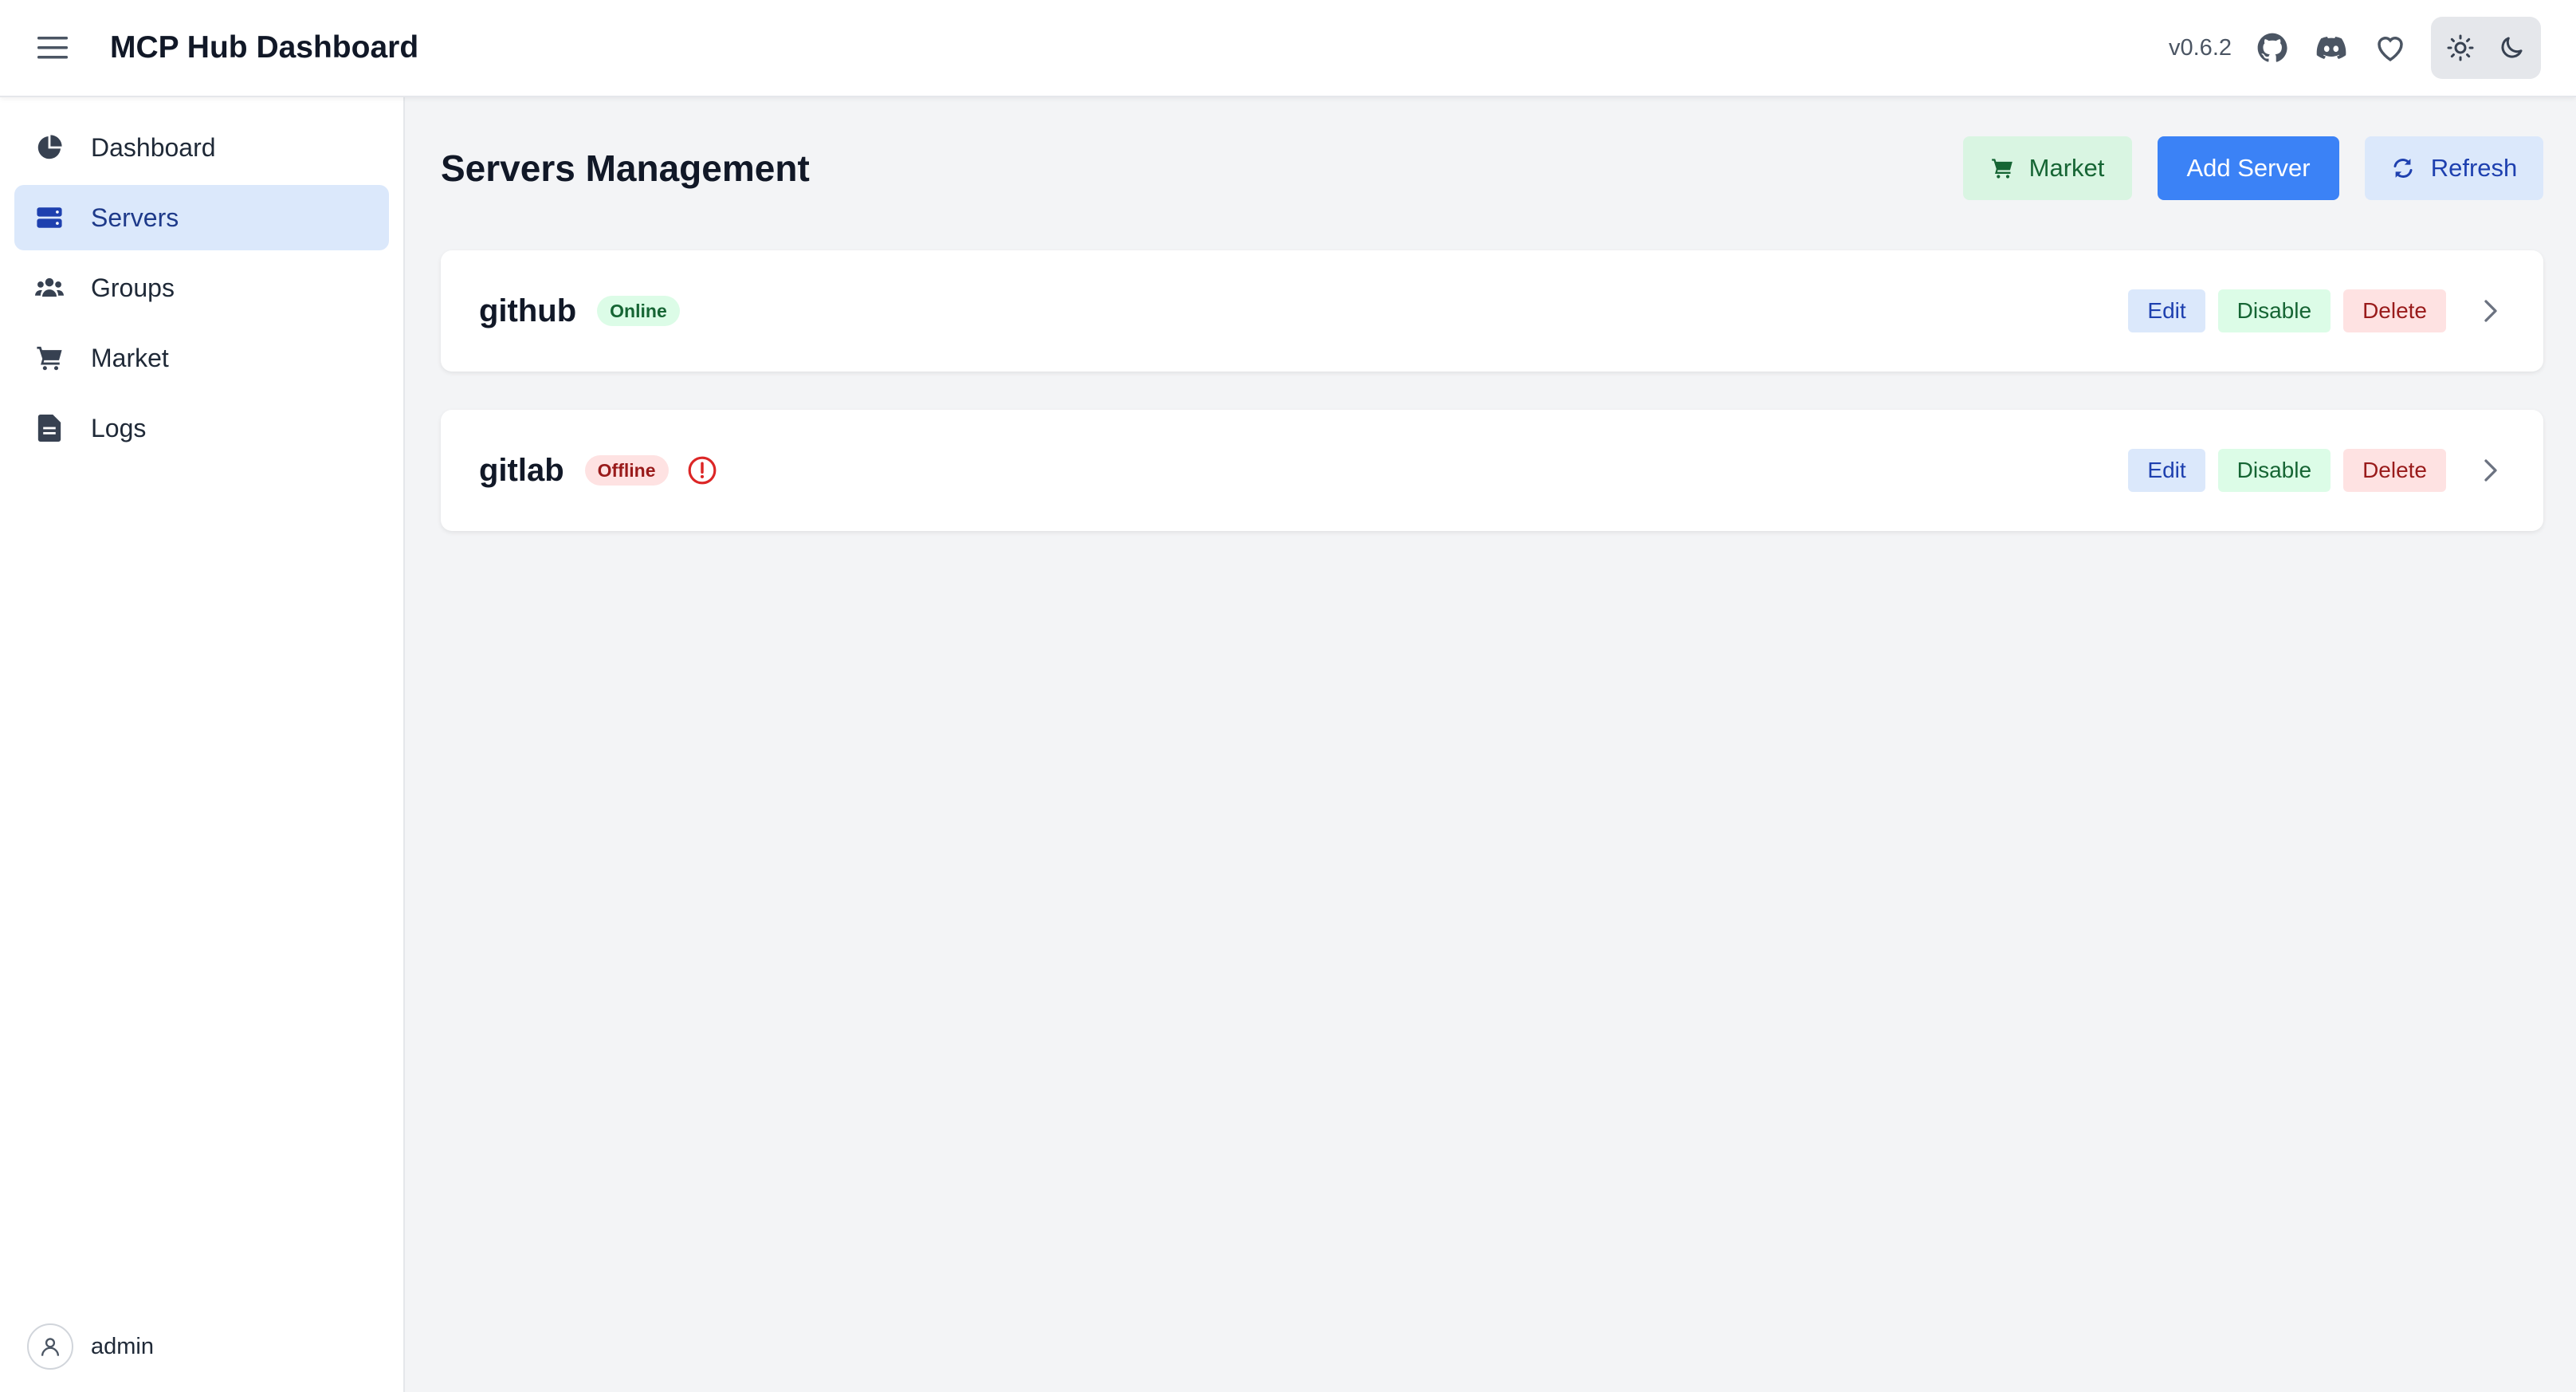  What do you see at coordinates (201, 428) in the screenshot?
I see `sidebar-item-logs: Logs` at bounding box center [201, 428].